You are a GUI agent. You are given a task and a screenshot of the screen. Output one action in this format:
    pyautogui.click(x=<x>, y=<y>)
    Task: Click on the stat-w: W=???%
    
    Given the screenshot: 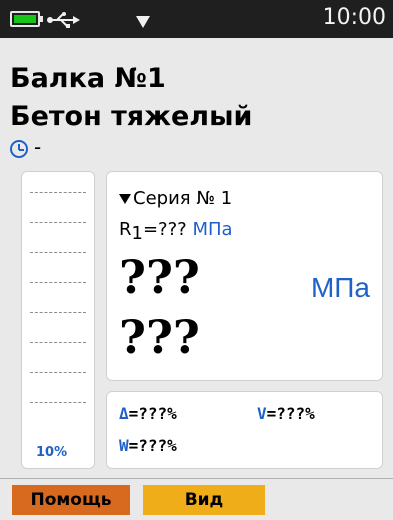 What is the action you would take?
    pyautogui.click(x=148, y=445)
    